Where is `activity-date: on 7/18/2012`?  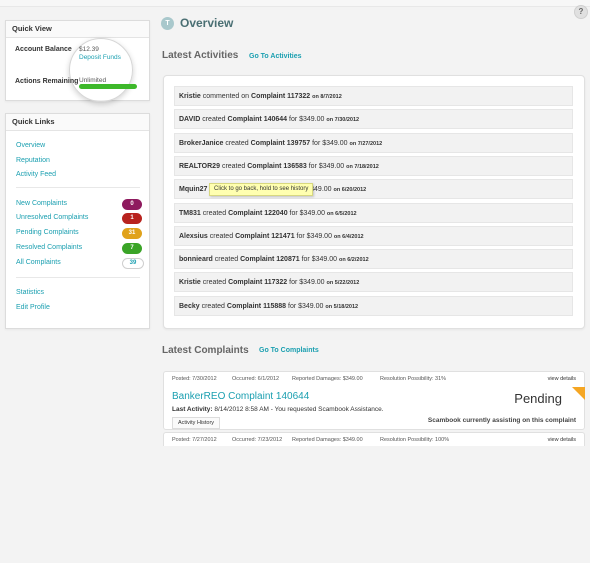 activity-date: on 7/18/2012 is located at coordinates (362, 166).